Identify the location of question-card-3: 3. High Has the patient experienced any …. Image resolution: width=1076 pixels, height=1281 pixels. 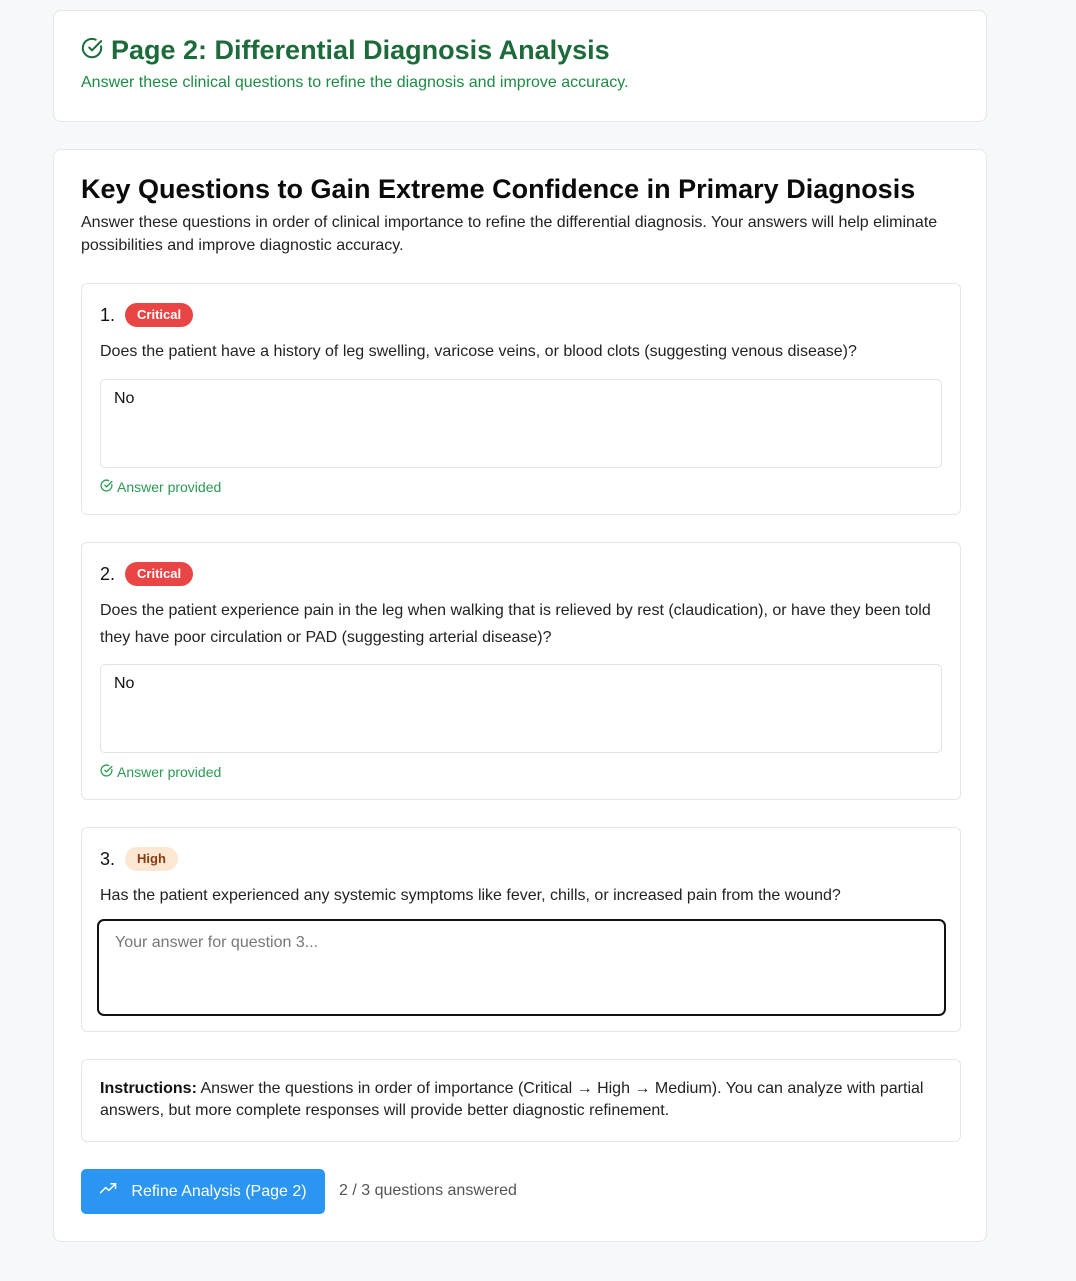
(521, 929).